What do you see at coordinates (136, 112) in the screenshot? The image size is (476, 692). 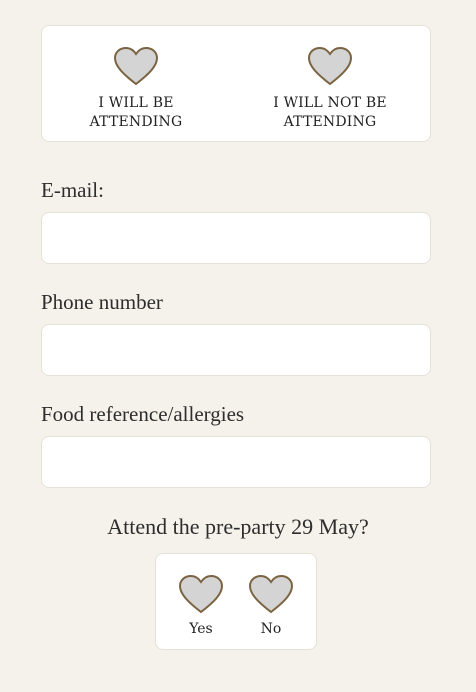 I see `attending-label: I WILL BE ATTENDING` at bounding box center [136, 112].